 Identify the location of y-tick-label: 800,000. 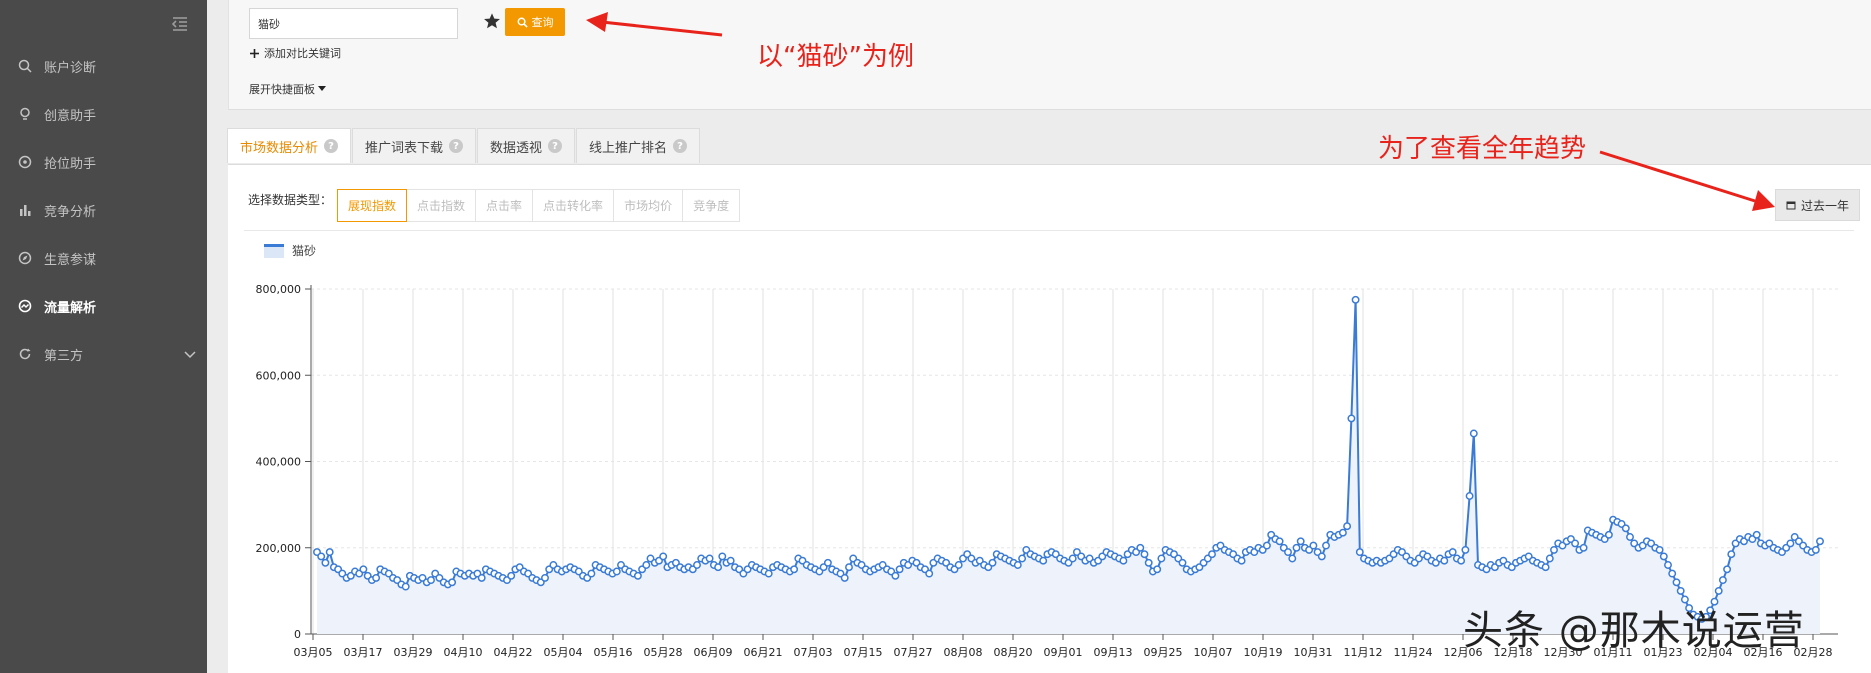
(279, 289).